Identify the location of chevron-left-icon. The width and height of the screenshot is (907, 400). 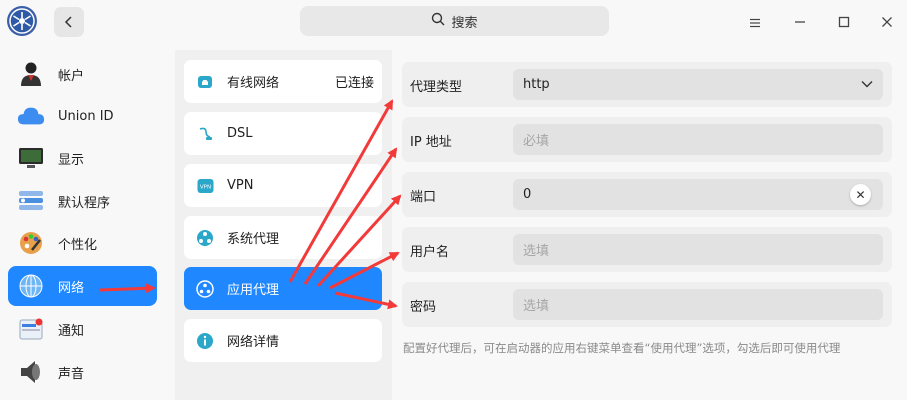
(69, 22).